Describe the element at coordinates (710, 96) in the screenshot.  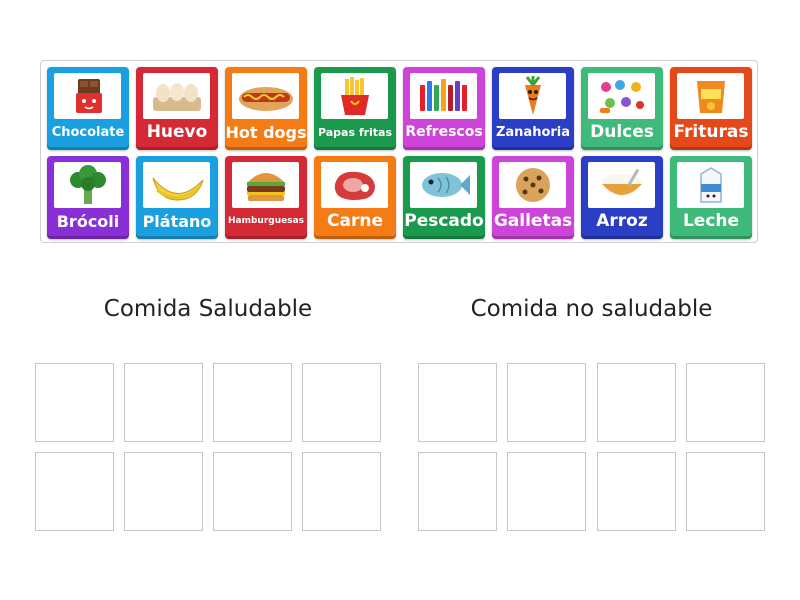
I see `chips-icon` at that location.